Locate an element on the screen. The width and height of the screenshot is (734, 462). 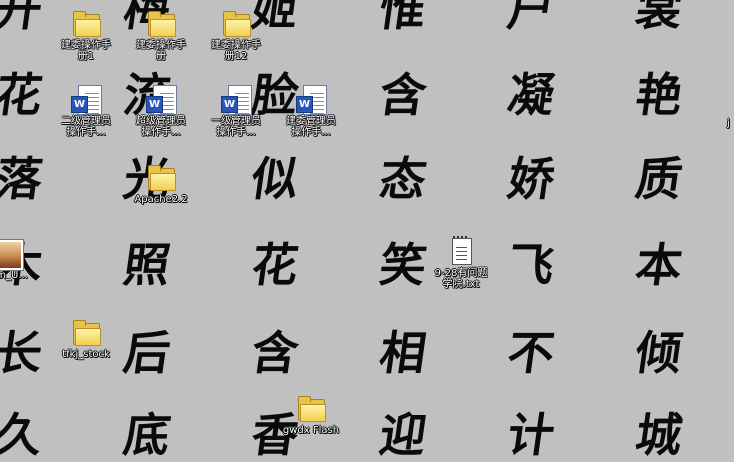
wallpaper-char: 笑 is located at coordinates (403, 265).